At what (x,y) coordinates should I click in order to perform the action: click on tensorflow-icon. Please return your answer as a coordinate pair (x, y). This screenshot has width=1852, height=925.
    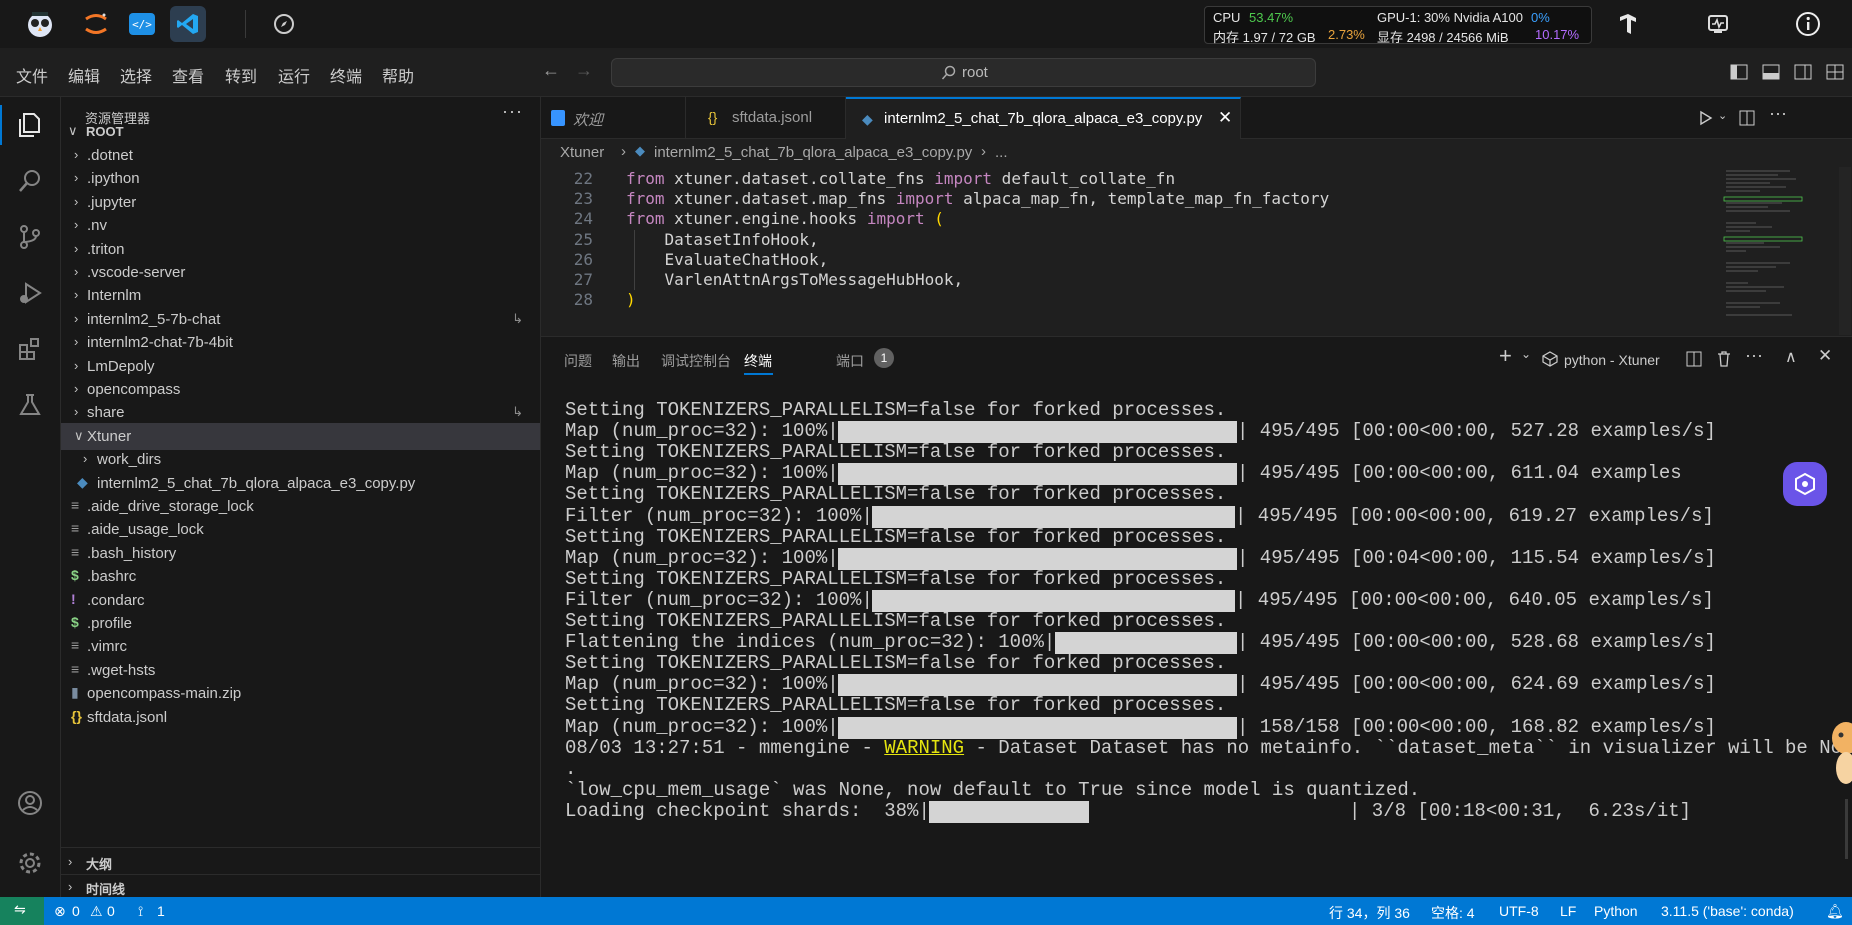
    Looking at the image, I should click on (1628, 24).